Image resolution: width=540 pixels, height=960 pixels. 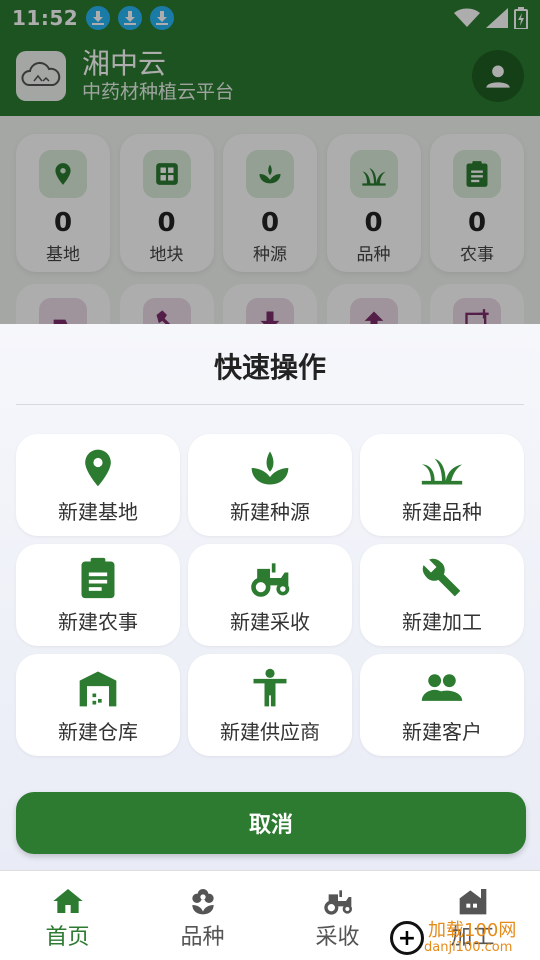 I want to click on watermark: + 加载100网 danji100.com, so click(x=465, y=938).